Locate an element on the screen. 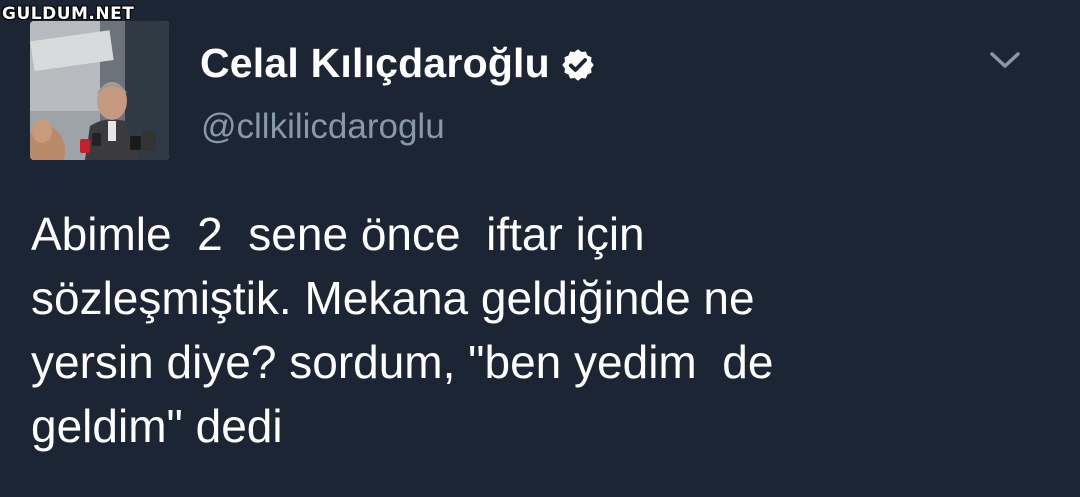  avatar-photo is located at coordinates (99, 90).